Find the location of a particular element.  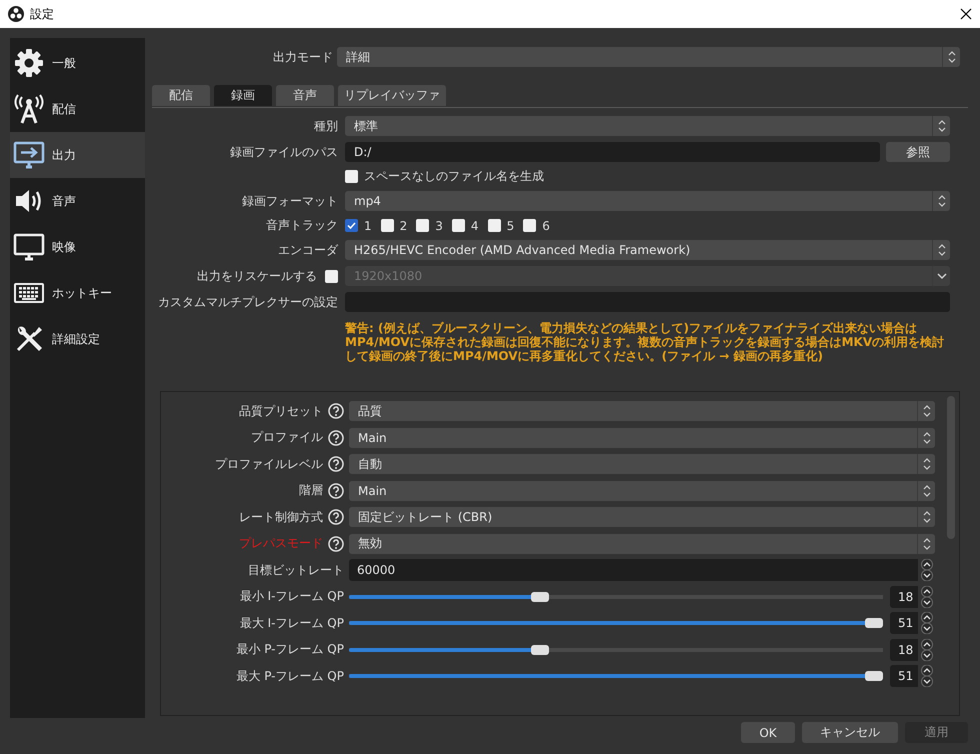

field-label: エンコーダ is located at coordinates (307, 250).